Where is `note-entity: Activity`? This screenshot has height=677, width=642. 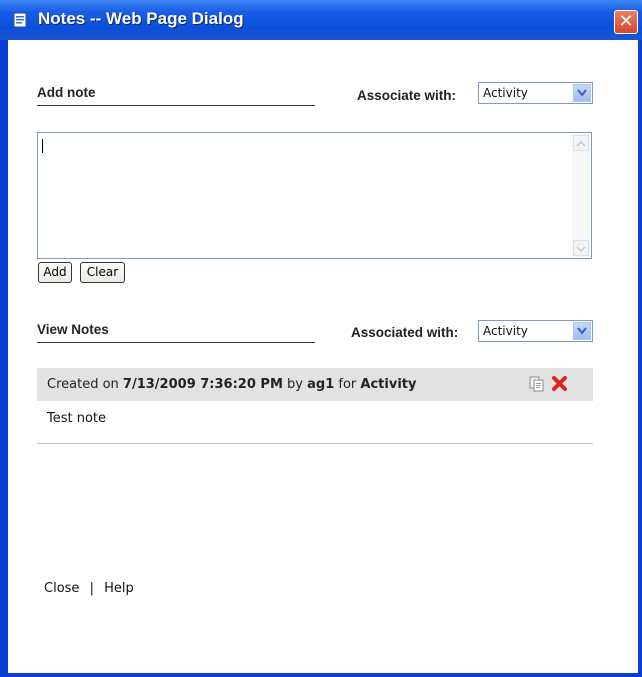
note-entity: Activity is located at coordinates (388, 384).